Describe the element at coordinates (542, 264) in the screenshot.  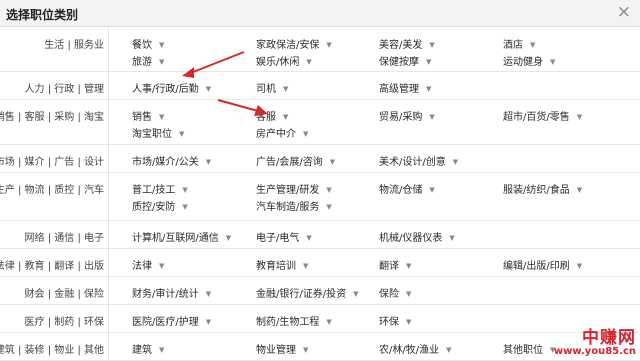
I see `job-option: 编辑/出版/印刷 ▼` at that location.